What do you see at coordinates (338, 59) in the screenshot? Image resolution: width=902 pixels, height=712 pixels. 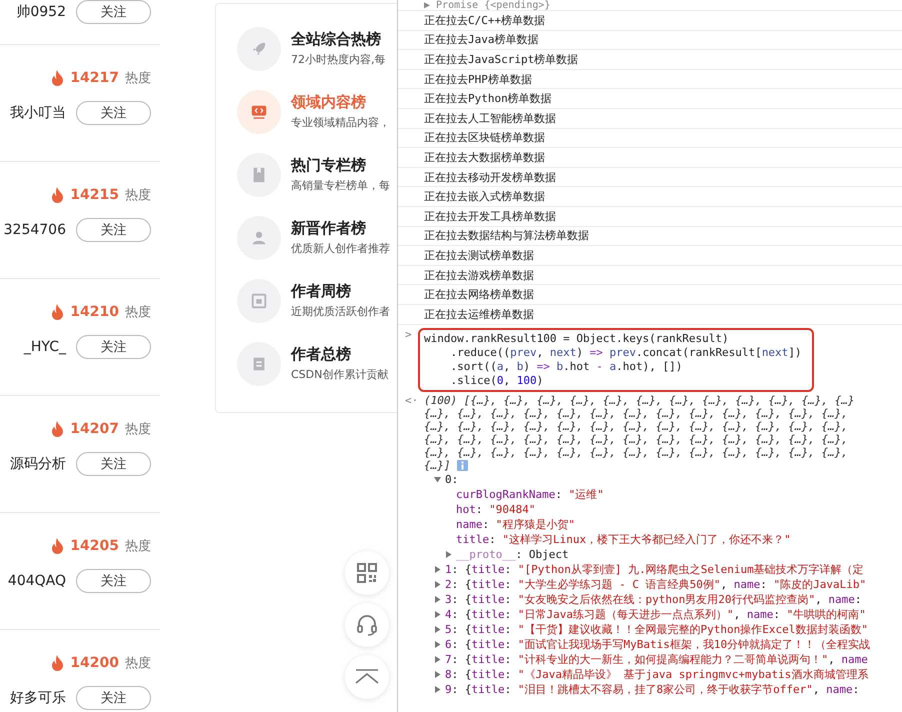 I see `menu-item-description: 72小时热度内容,每` at bounding box center [338, 59].